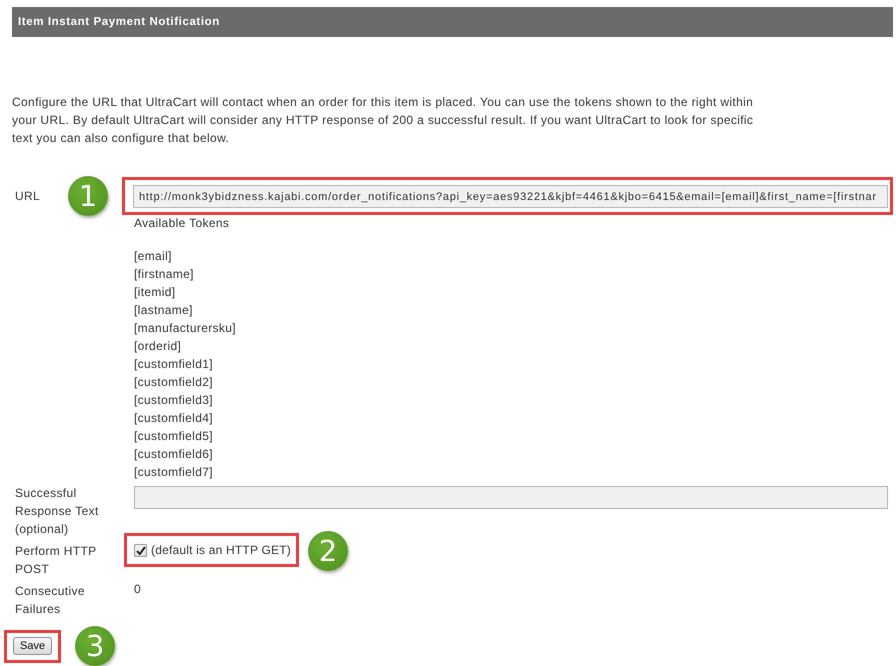 The height and width of the screenshot is (666, 896). I want to click on section-header: Item Instant Payment Notification, so click(452, 22).